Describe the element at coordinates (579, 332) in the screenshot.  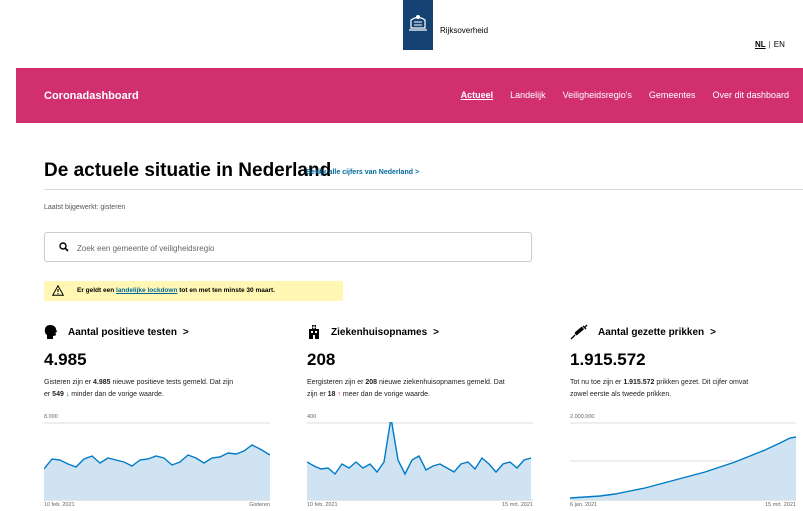
I see `syringe-icon` at that location.